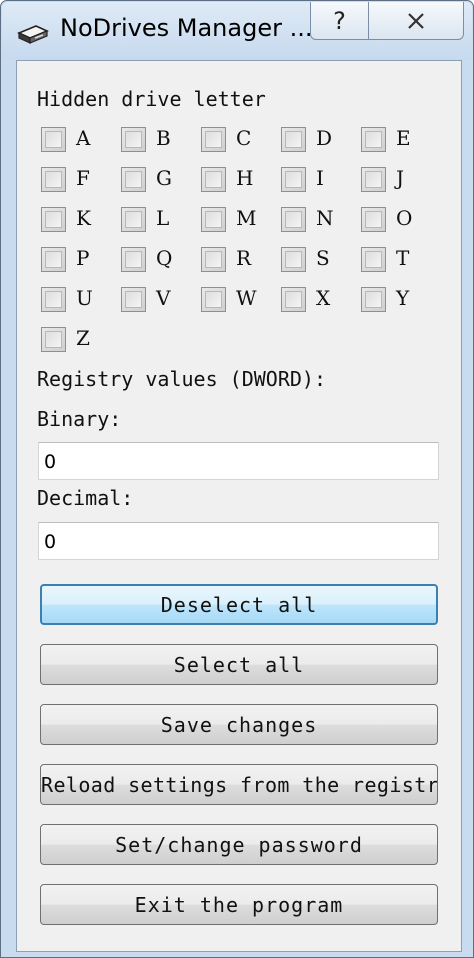 This screenshot has width=474, height=958. What do you see at coordinates (79, 419) in the screenshot?
I see `binary-label: Binary:` at bounding box center [79, 419].